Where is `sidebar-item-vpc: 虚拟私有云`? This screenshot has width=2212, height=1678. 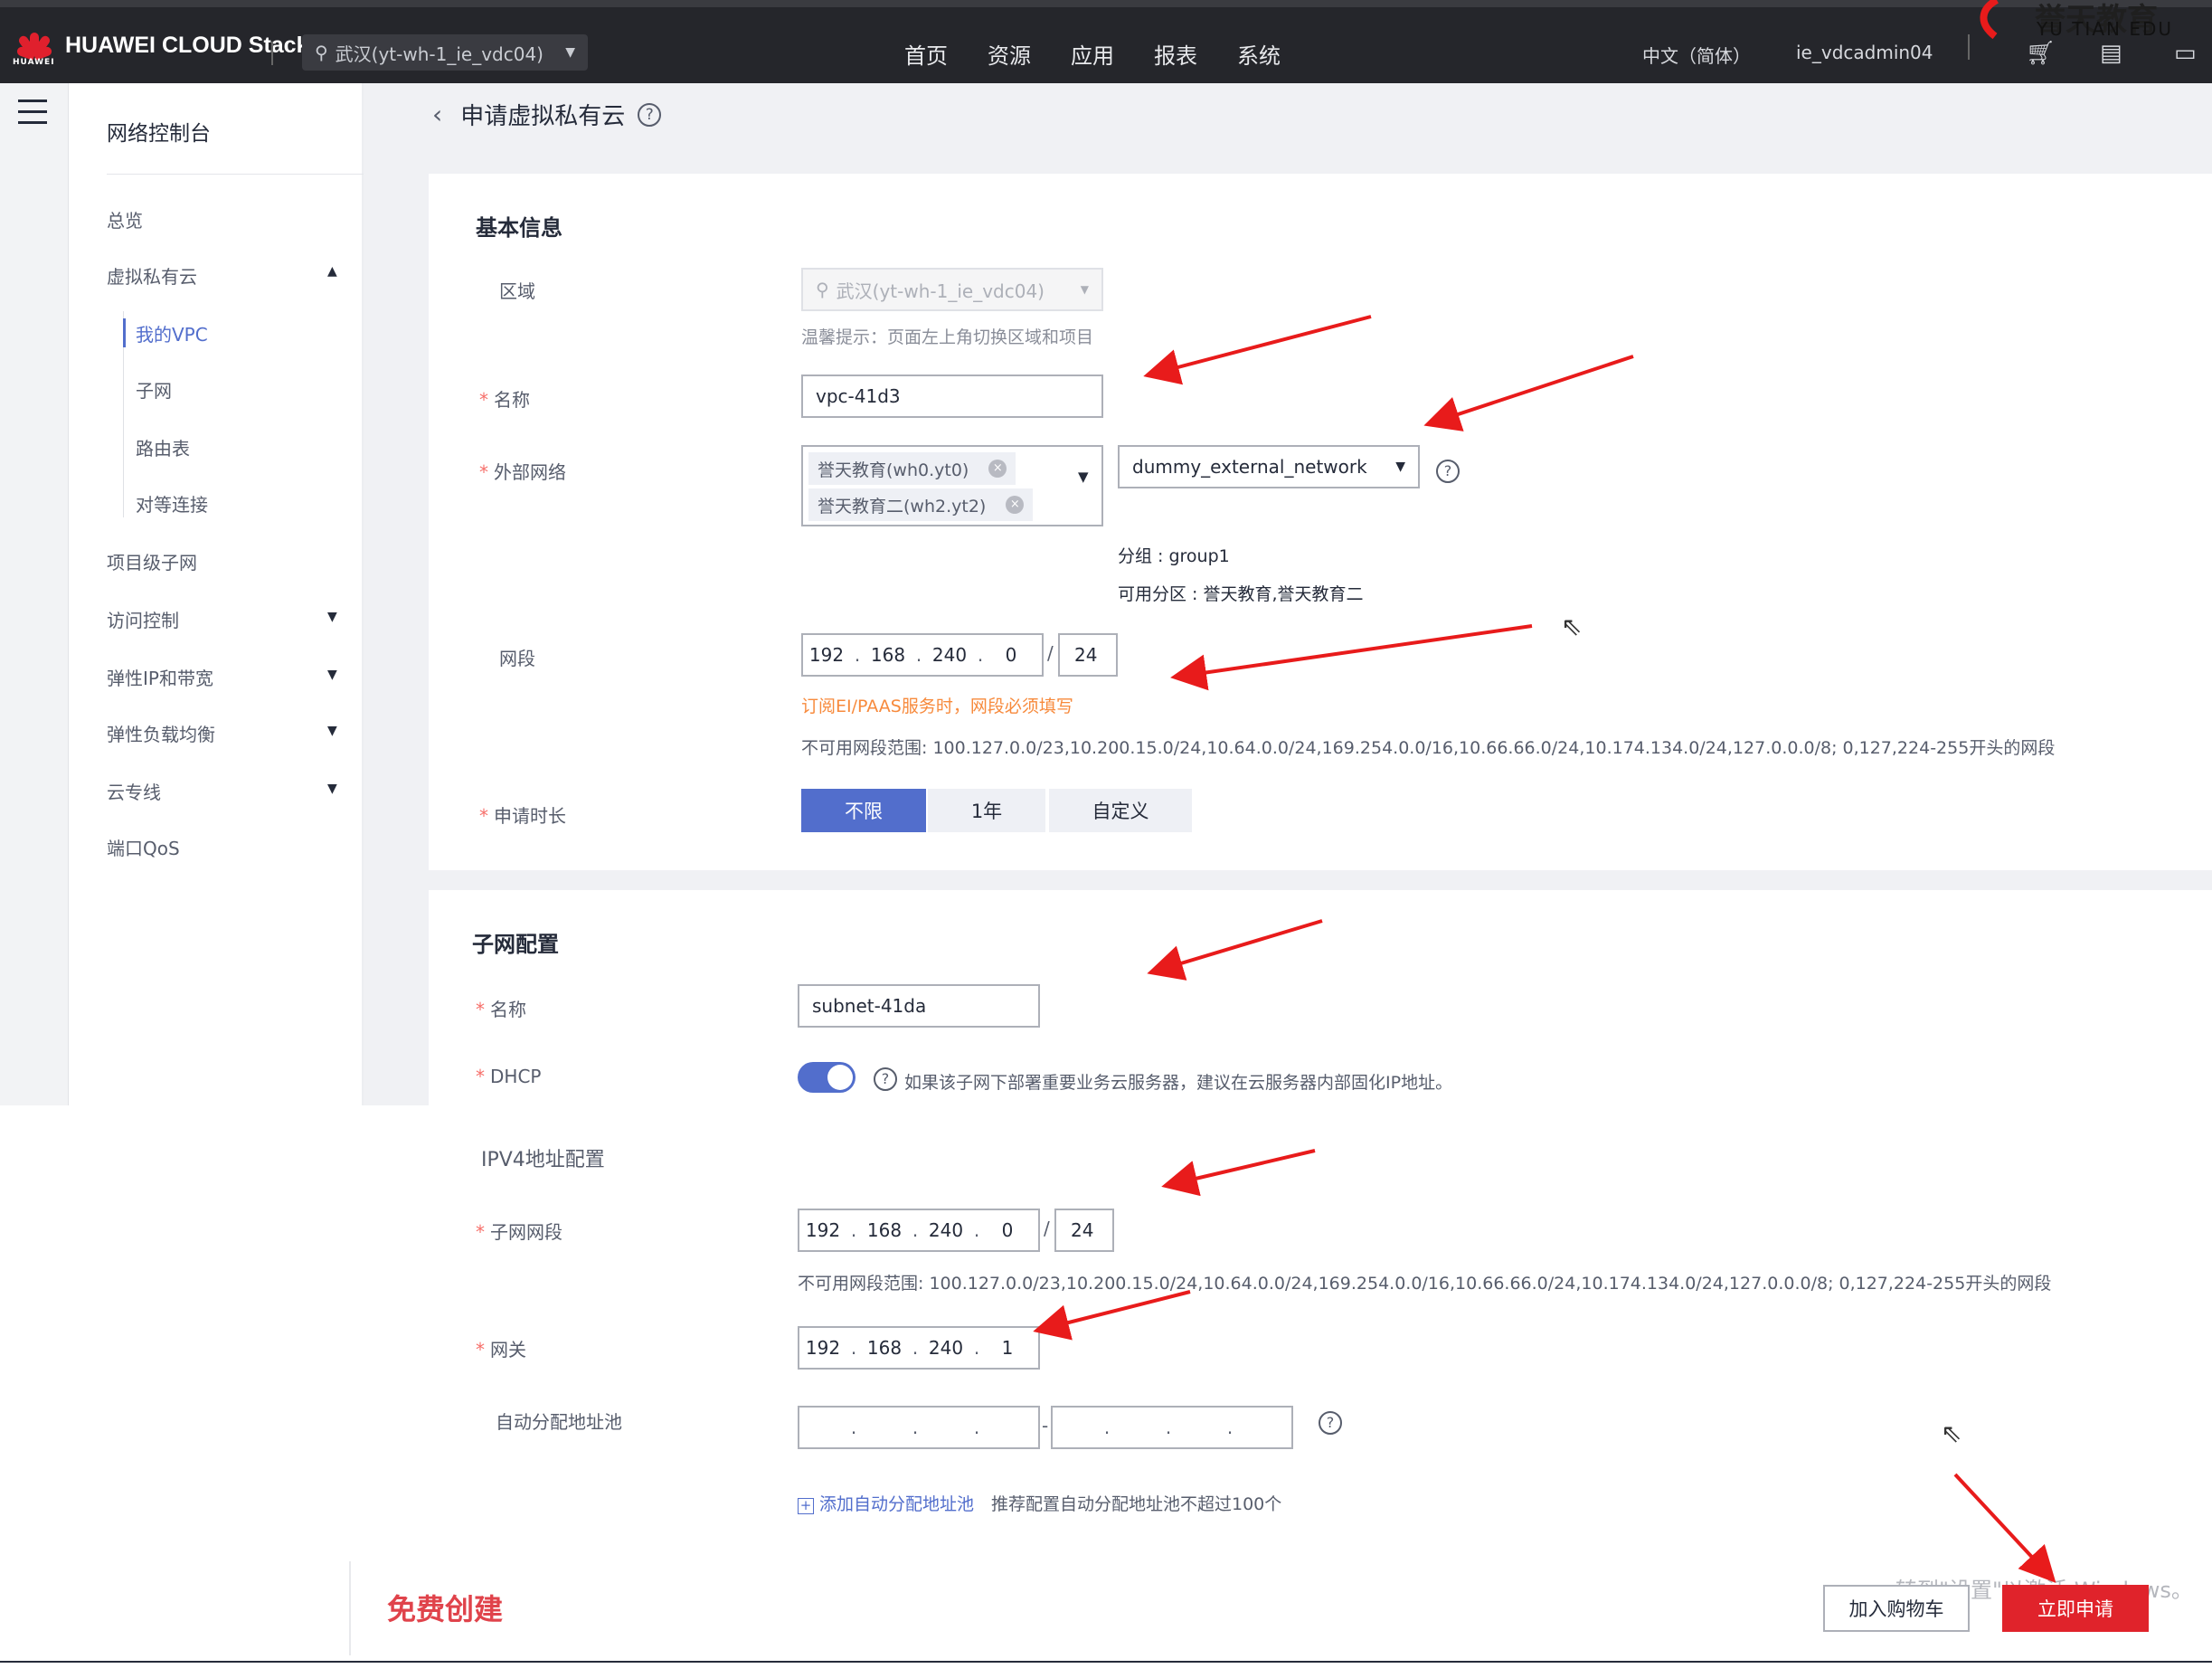 sidebar-item-vpc: 虚拟私有云 is located at coordinates (152, 275).